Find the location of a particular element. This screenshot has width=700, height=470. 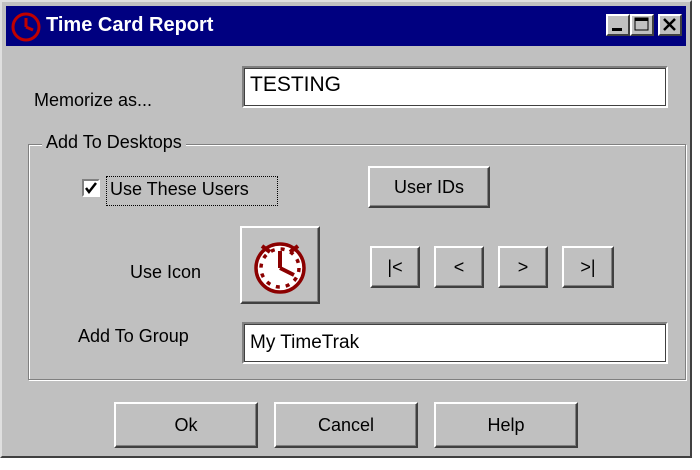

add-group-label: Add To Group is located at coordinates (133, 336).